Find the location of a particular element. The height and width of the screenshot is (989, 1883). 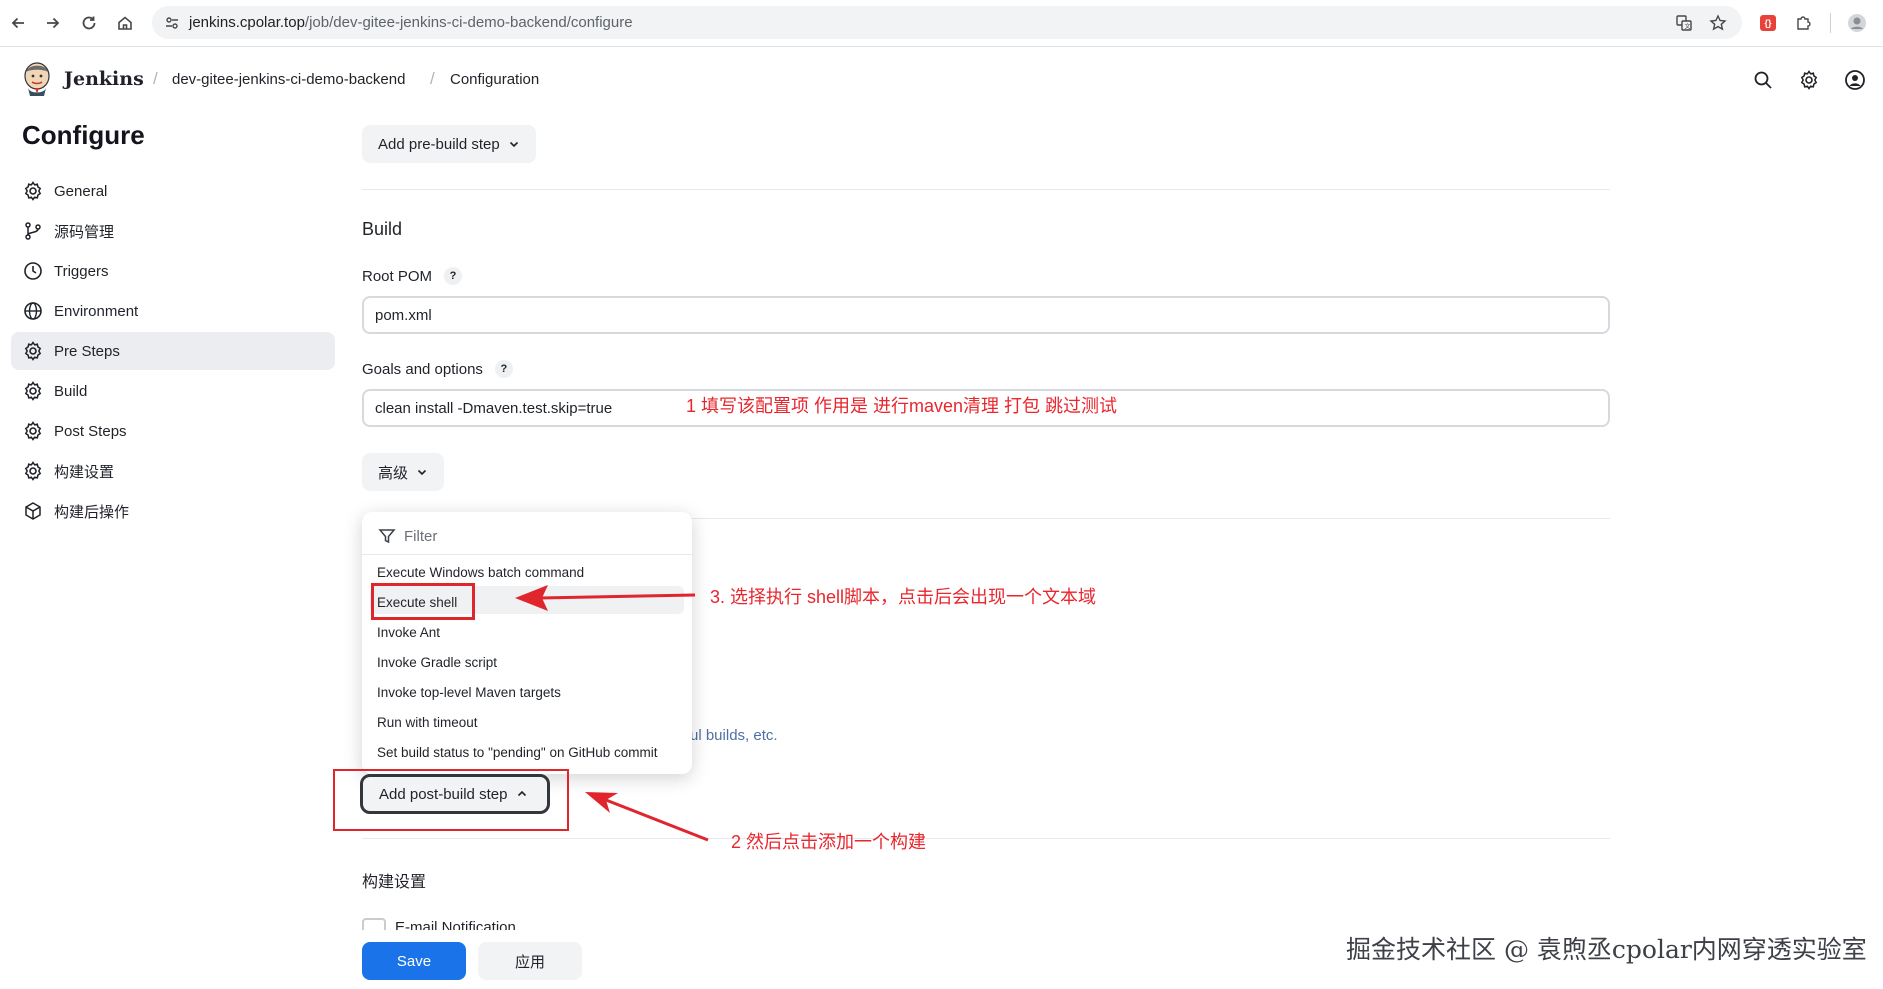

annotation-arrows is located at coordinates (612, 713).